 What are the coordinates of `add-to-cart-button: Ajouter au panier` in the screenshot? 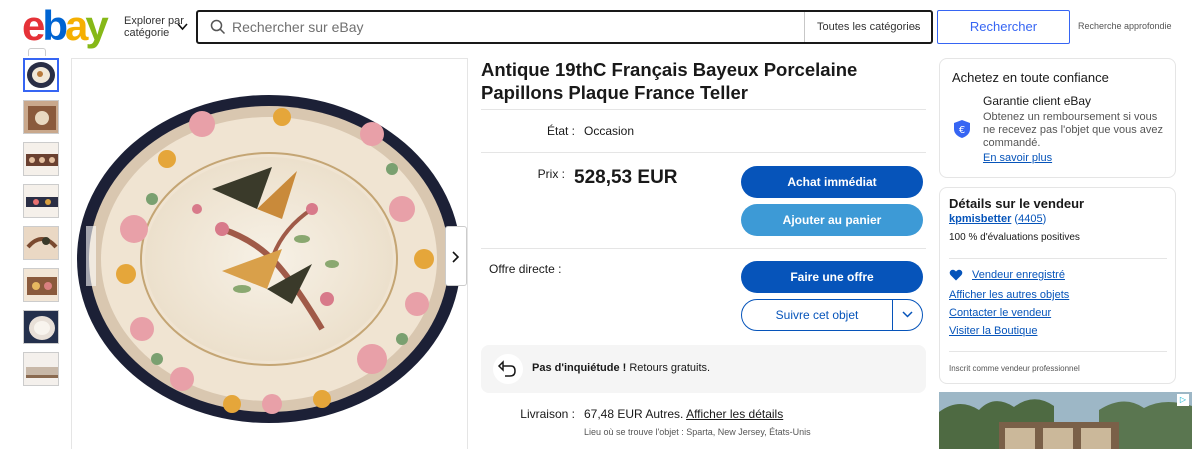 It's located at (832, 220).